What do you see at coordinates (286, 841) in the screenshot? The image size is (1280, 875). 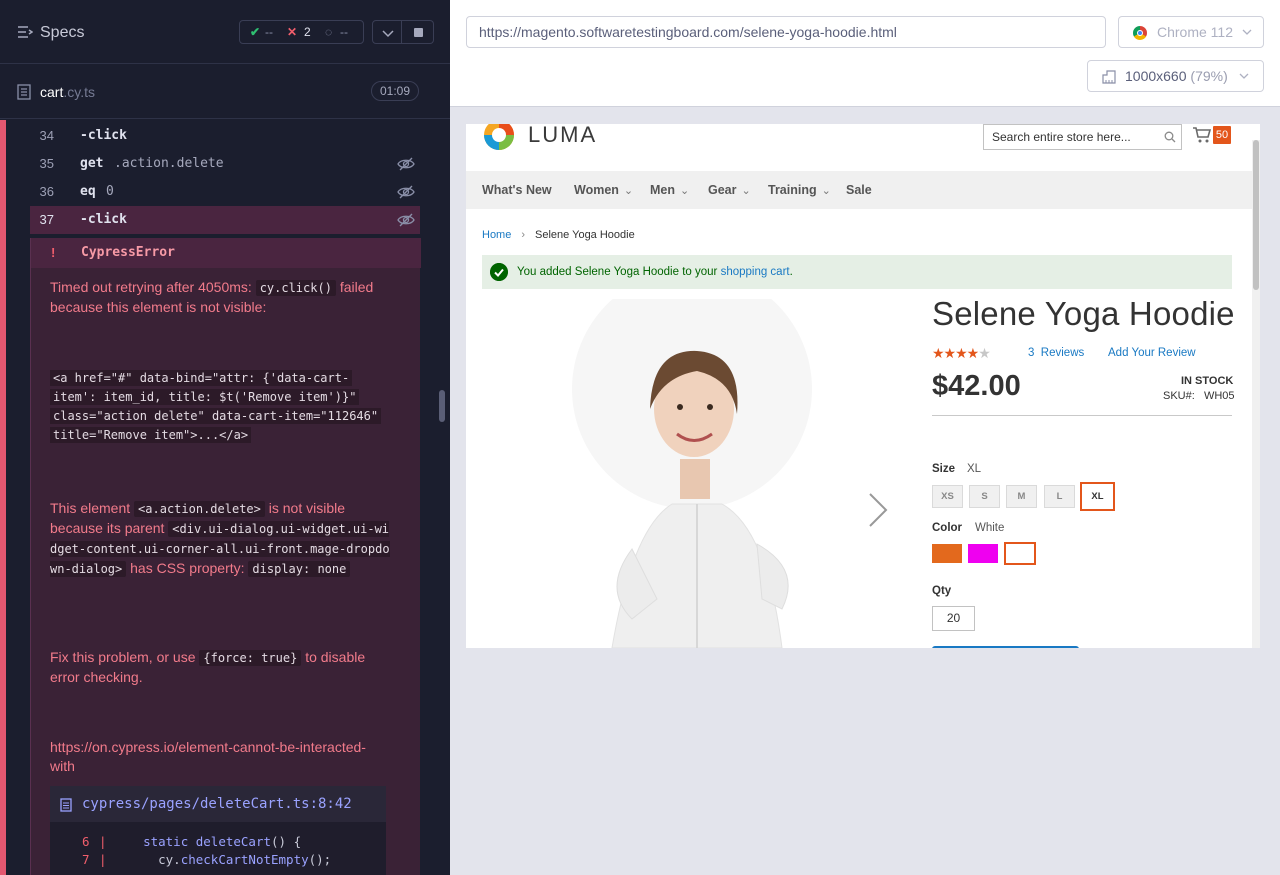 I see `src-rest: () {` at bounding box center [286, 841].